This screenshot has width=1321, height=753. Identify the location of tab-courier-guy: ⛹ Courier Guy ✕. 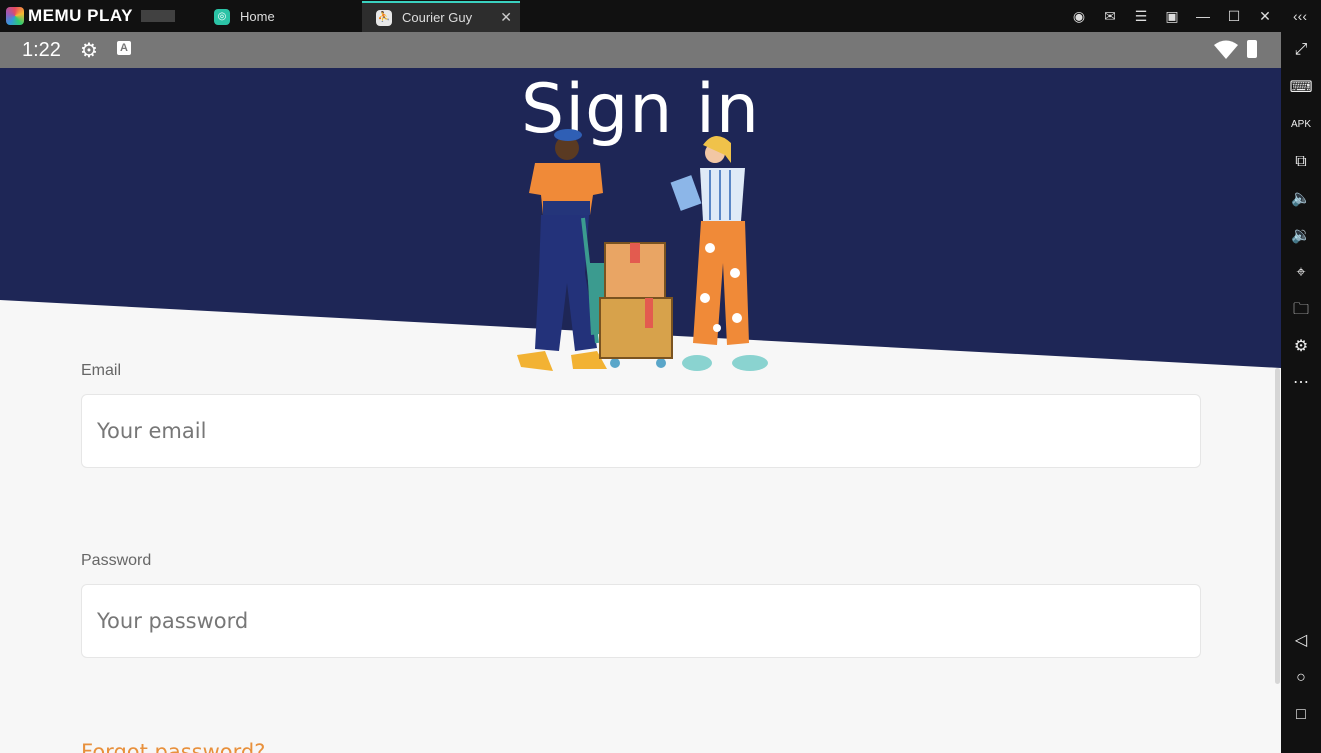
(441, 16).